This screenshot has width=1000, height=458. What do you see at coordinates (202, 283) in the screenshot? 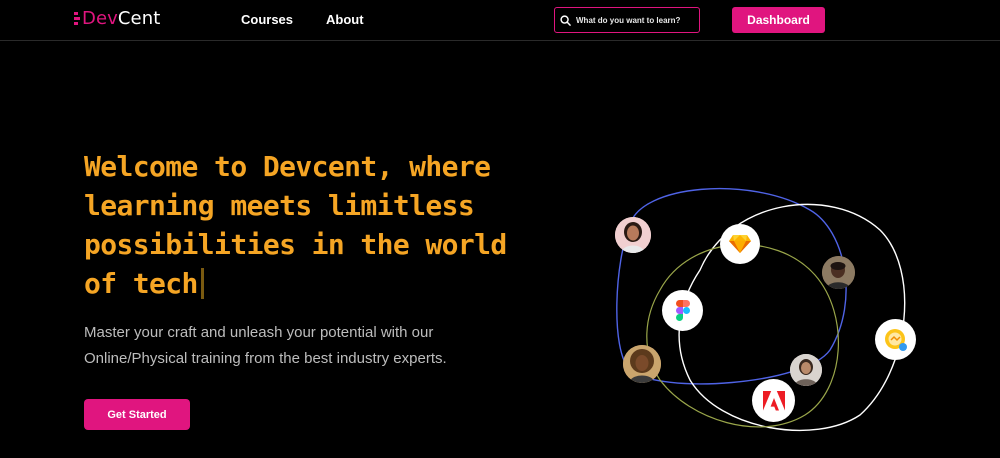
I see `typing-cursor` at bounding box center [202, 283].